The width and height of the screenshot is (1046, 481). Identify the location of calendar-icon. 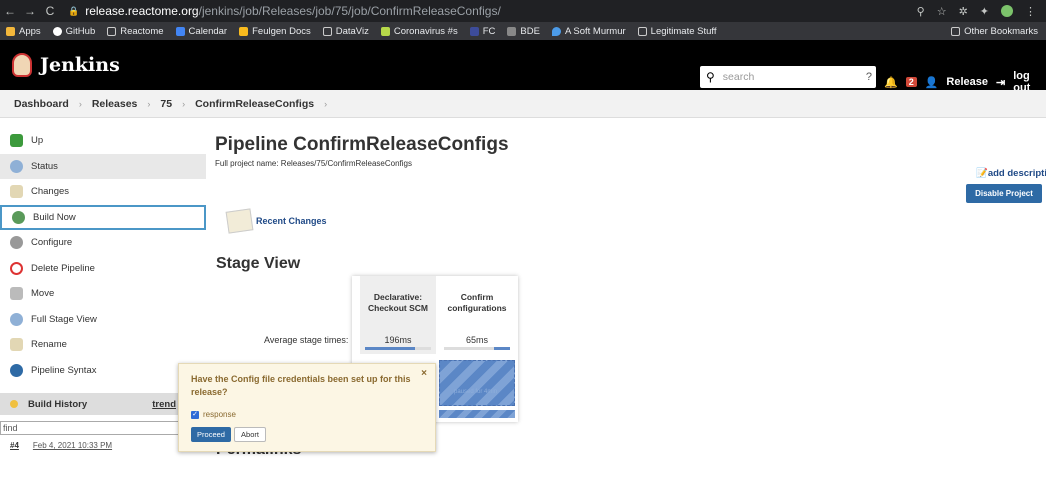
(180, 31).